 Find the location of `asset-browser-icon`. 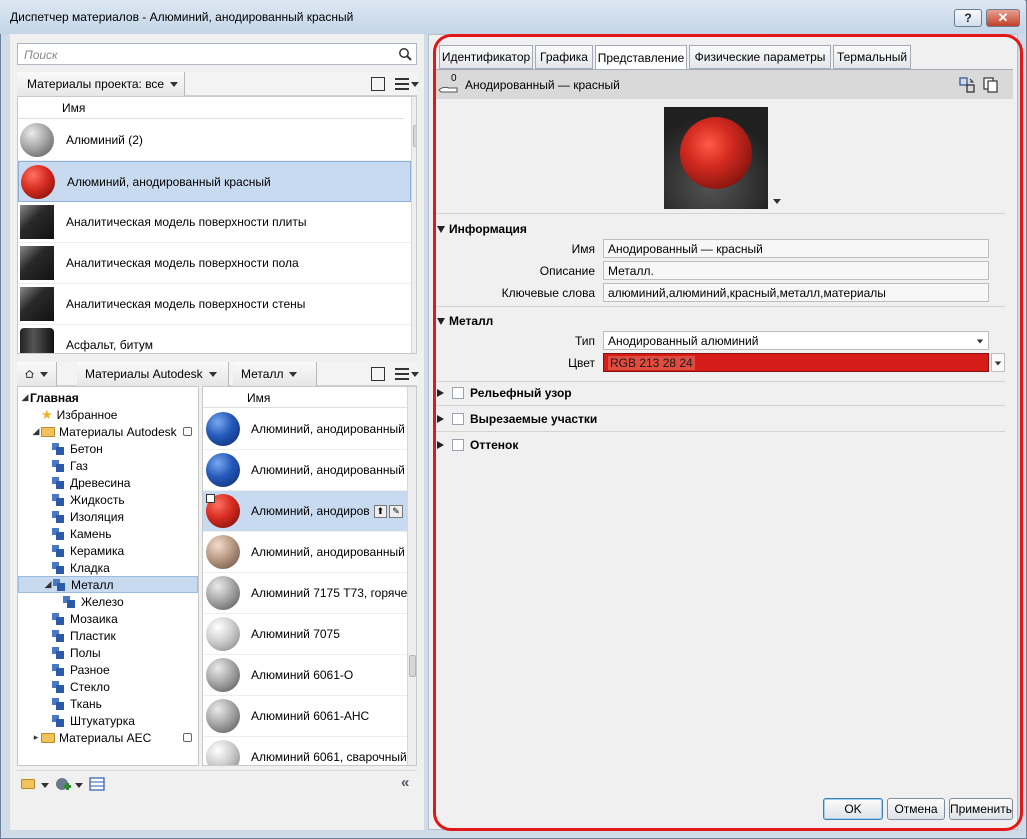

asset-browser-icon is located at coordinates (97, 784).